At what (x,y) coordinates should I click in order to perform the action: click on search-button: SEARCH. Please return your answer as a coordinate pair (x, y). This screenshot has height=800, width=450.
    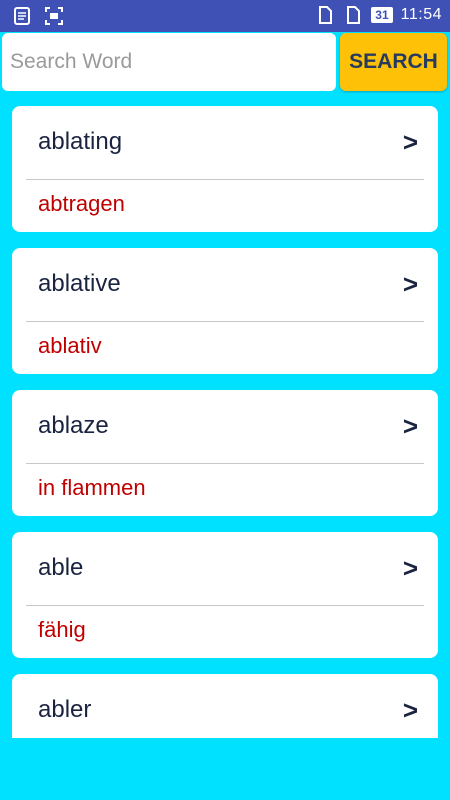
    Looking at the image, I should click on (393, 62).